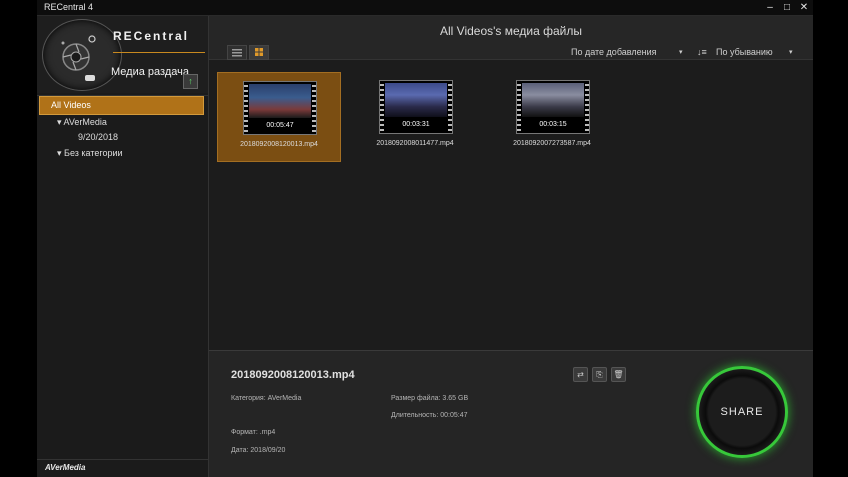  Describe the element at coordinates (770, 7) in the screenshot. I see `minimize-button: –` at that location.